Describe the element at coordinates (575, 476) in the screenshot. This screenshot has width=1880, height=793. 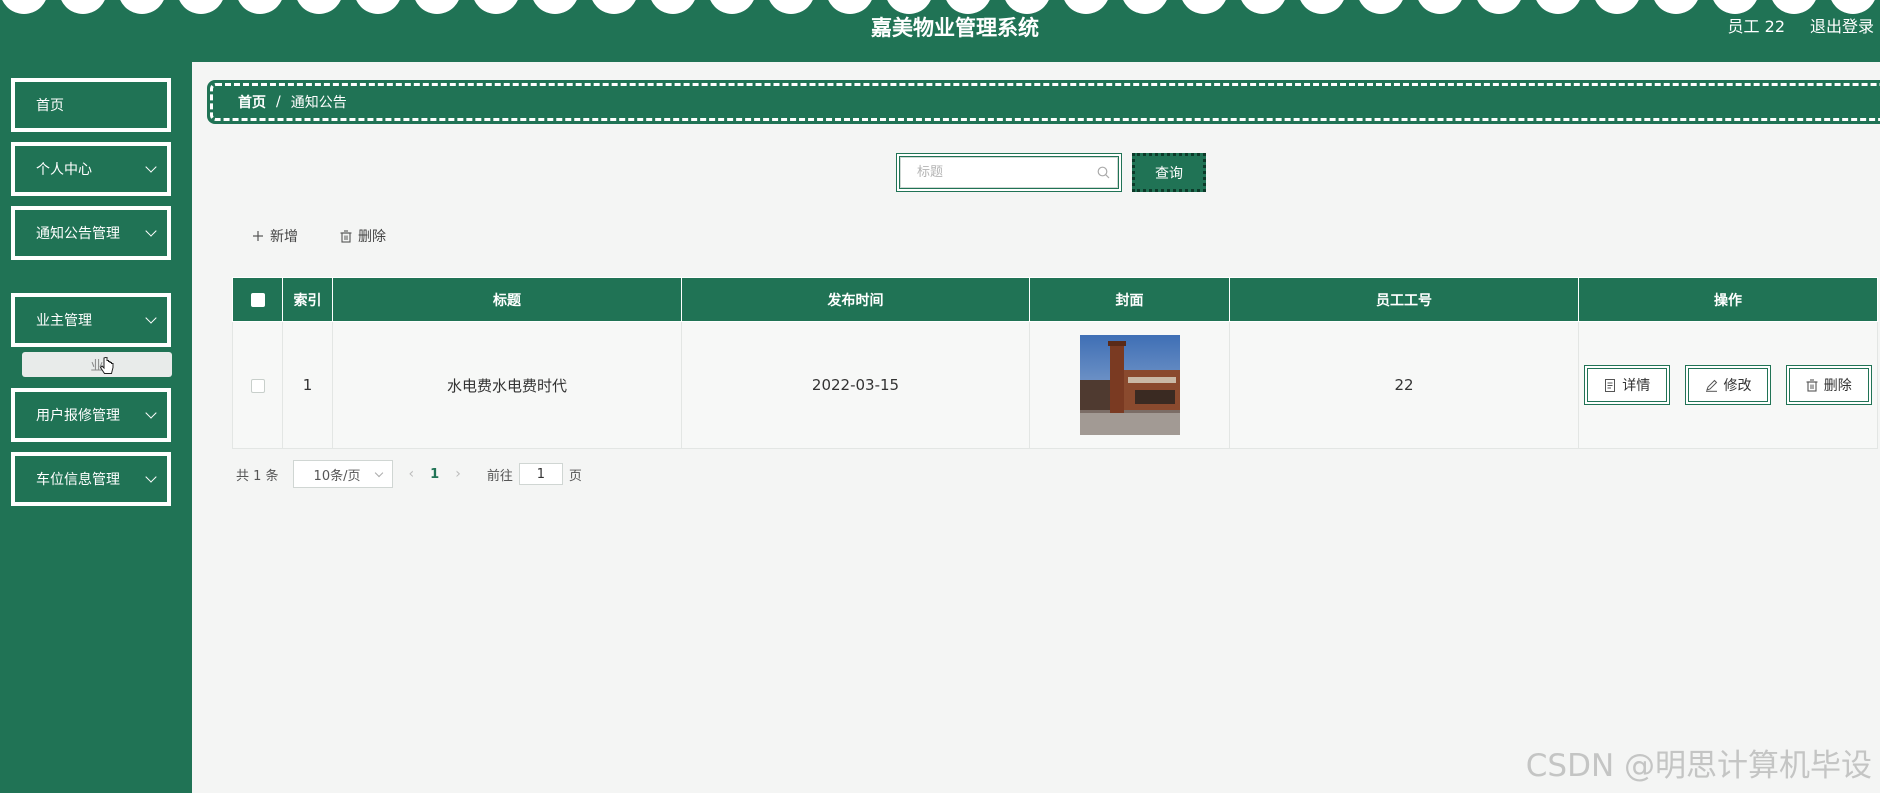
I see `page-suffix: 页` at that location.